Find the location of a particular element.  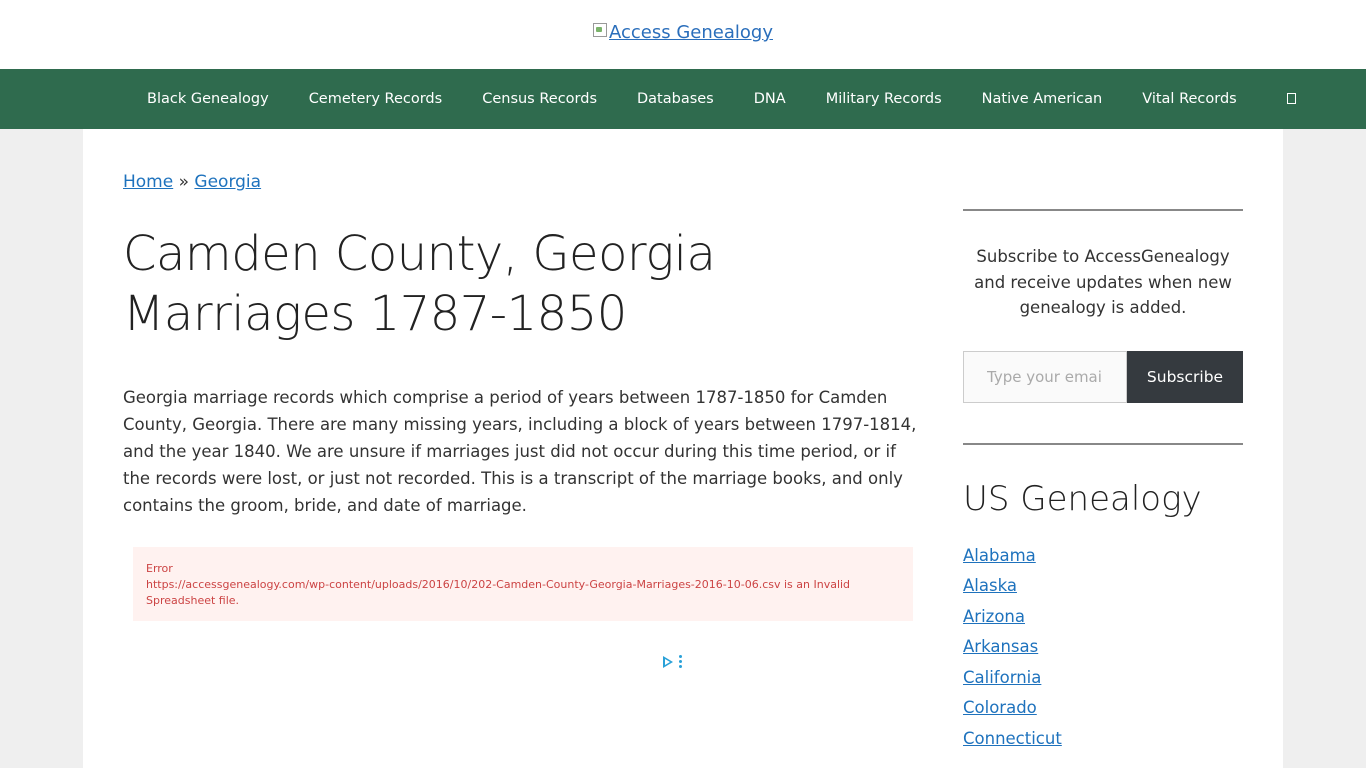

ad-menu-icon is located at coordinates (680, 661).